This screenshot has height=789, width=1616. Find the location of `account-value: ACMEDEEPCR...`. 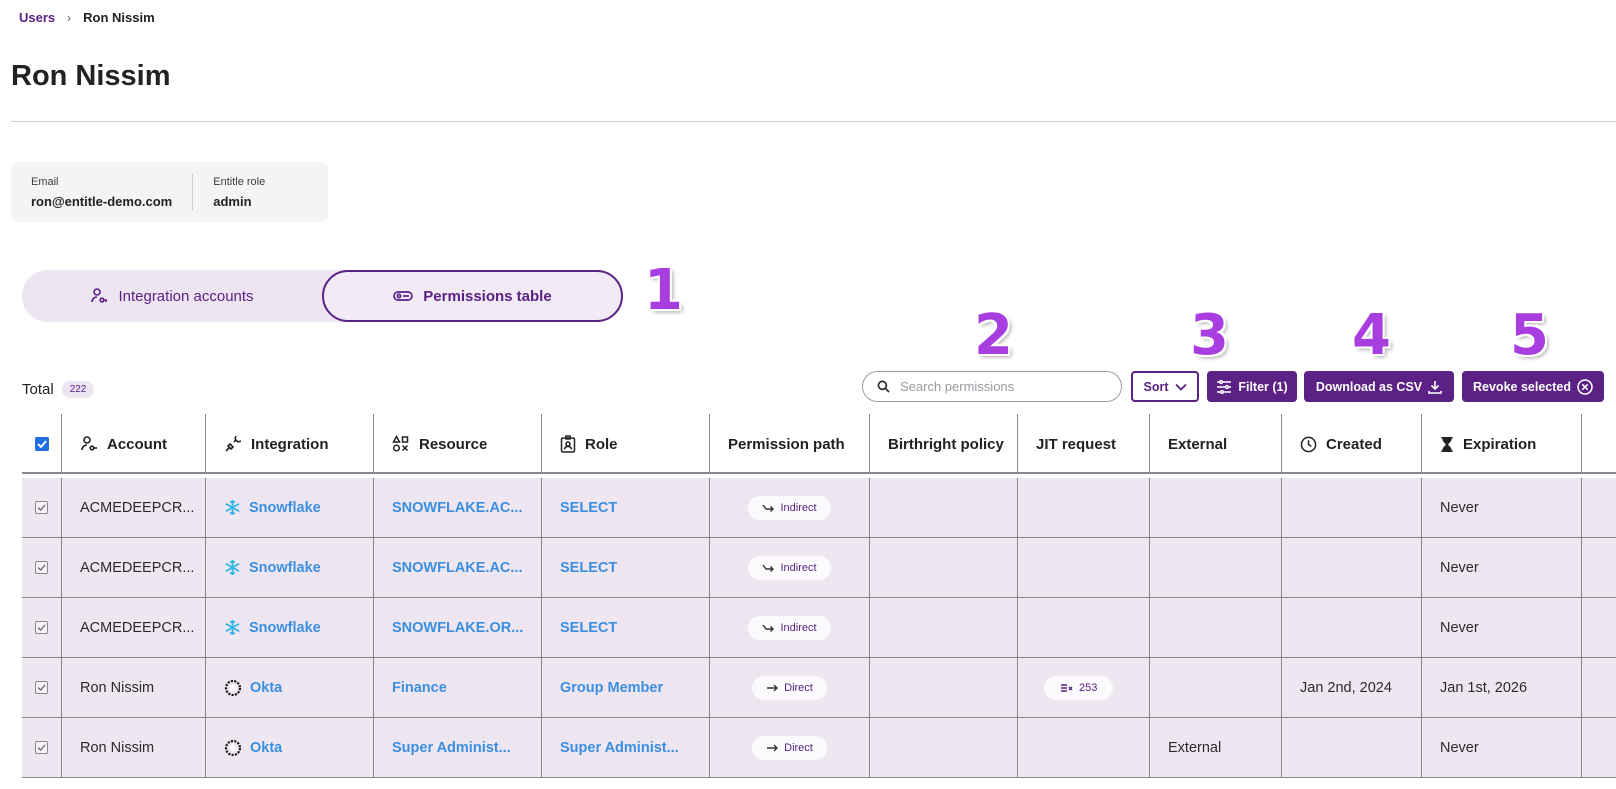

account-value: ACMEDEEPCR... is located at coordinates (137, 507).